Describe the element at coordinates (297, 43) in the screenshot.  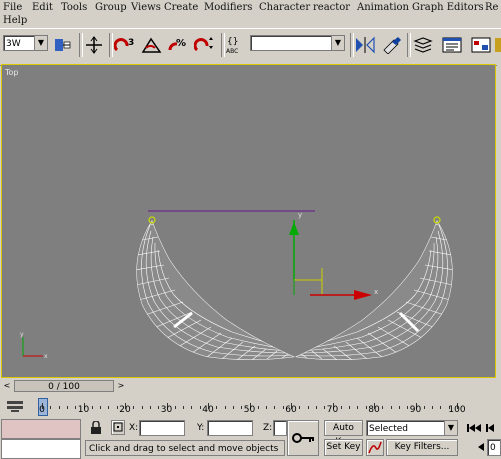
I see `named-selection-dropdown: ▼` at that location.